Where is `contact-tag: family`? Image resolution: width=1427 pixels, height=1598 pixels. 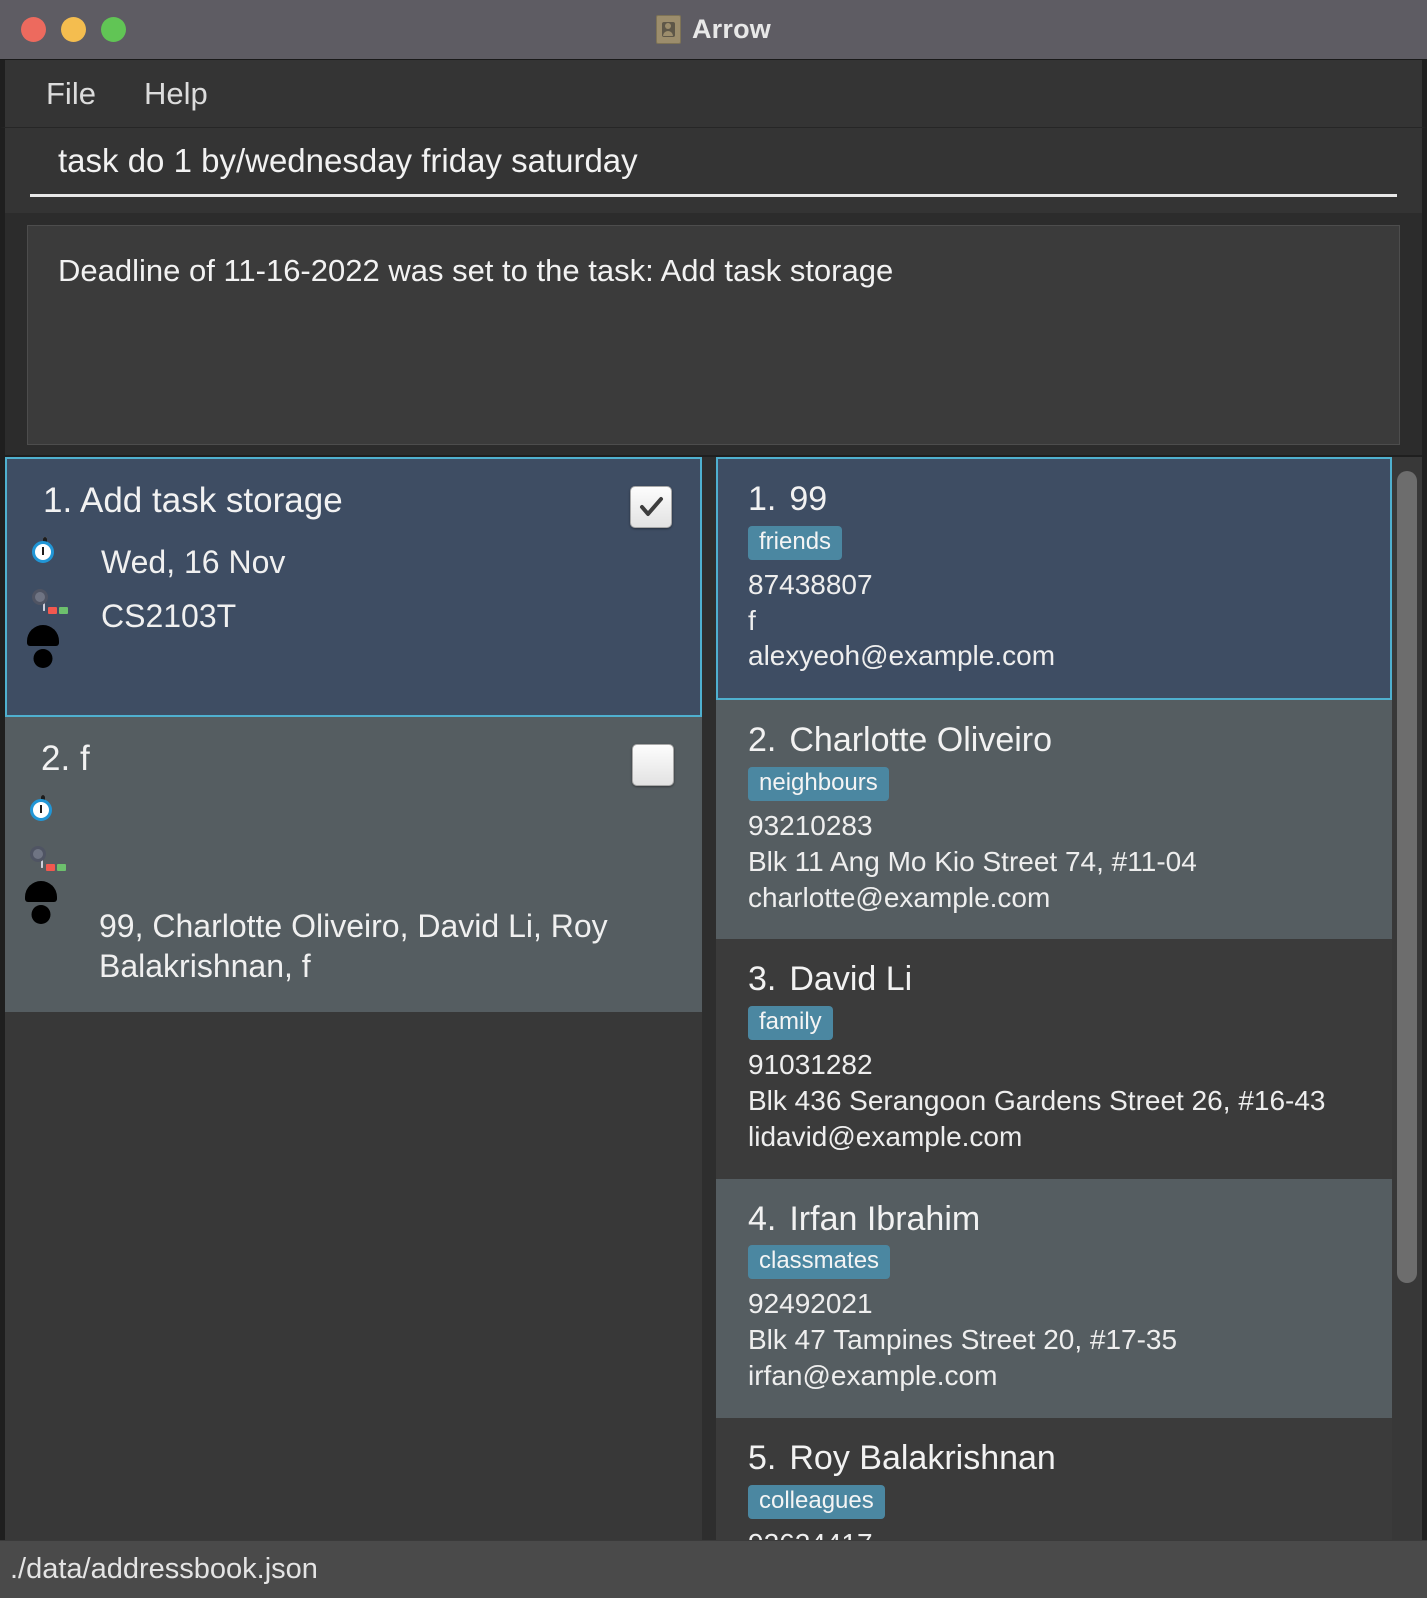
contact-tag: family is located at coordinates (790, 1023).